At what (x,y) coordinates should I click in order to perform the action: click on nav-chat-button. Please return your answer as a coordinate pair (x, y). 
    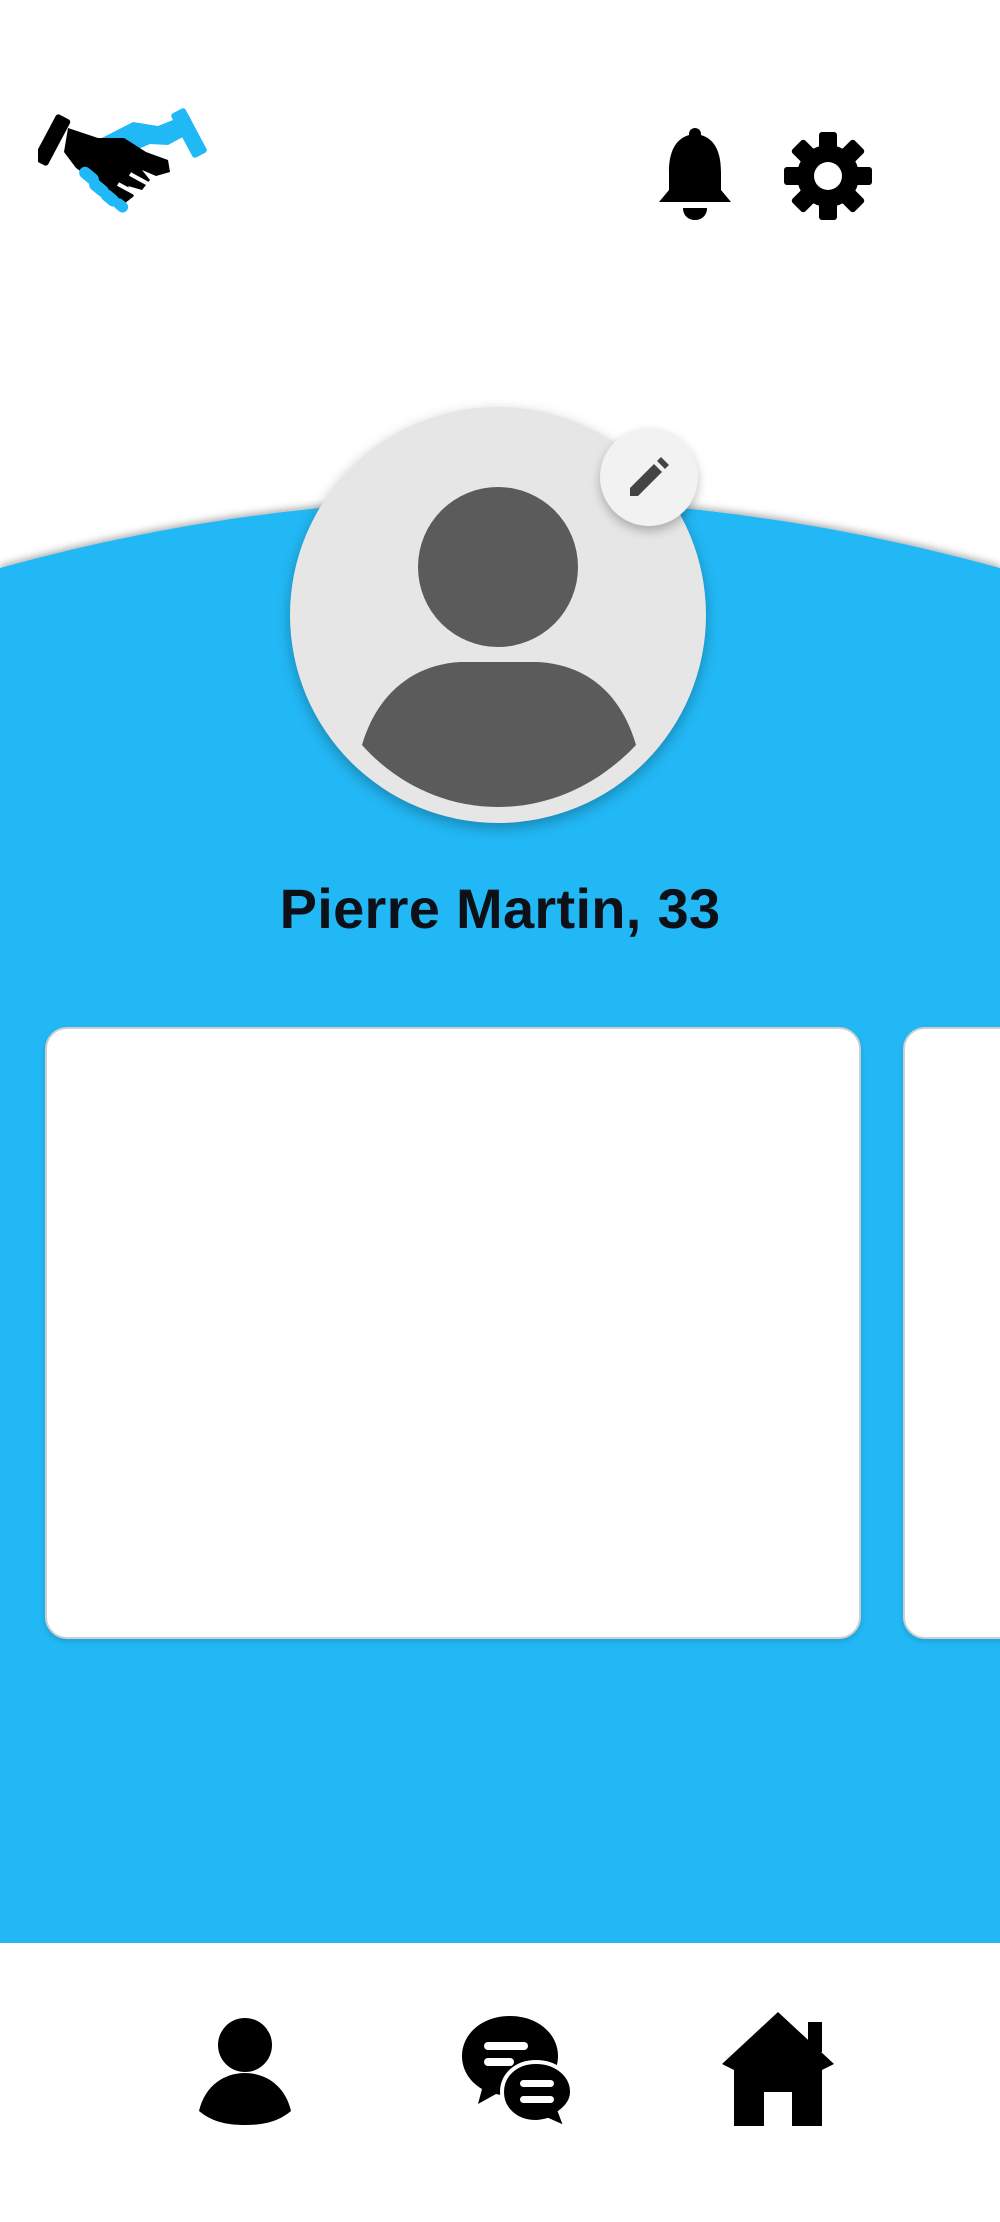
    Looking at the image, I should click on (517, 2070).